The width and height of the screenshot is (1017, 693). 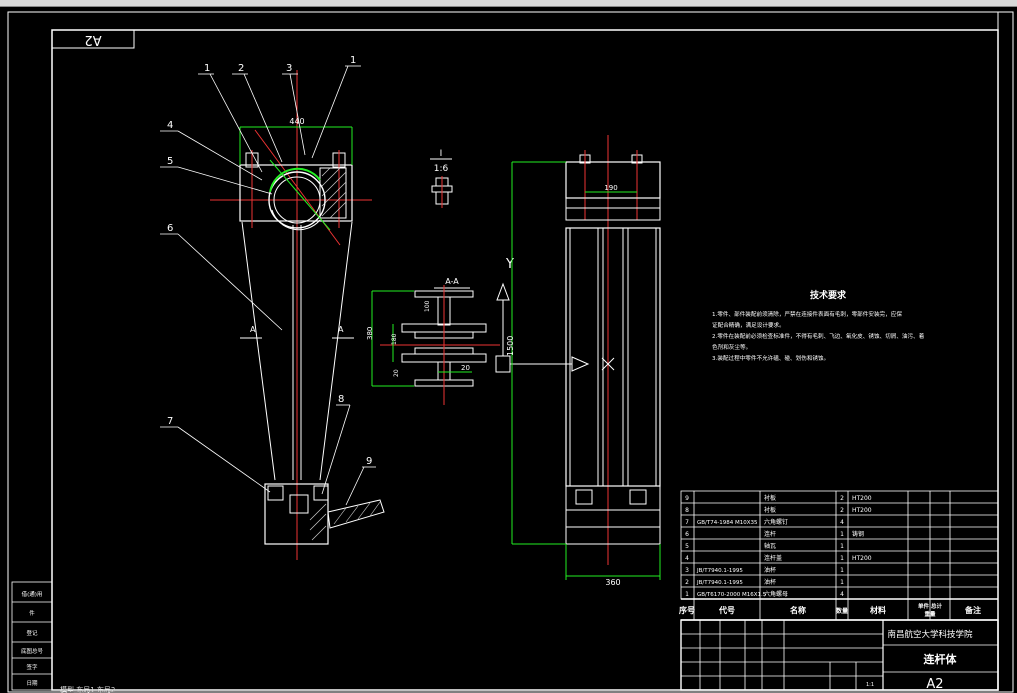 What do you see at coordinates (687, 546) in the screenshot?
I see `bom-cell-no: 5` at bounding box center [687, 546].